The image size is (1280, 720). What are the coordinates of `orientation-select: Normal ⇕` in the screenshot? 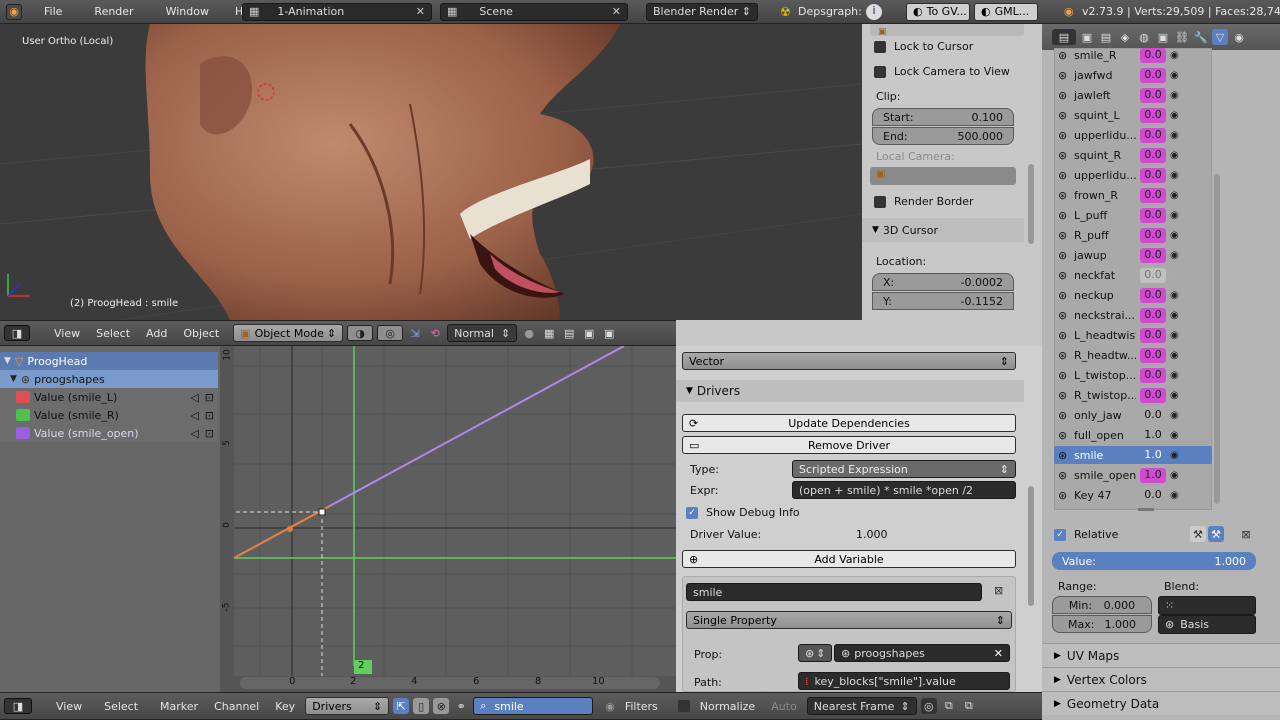 It's located at (482, 333).